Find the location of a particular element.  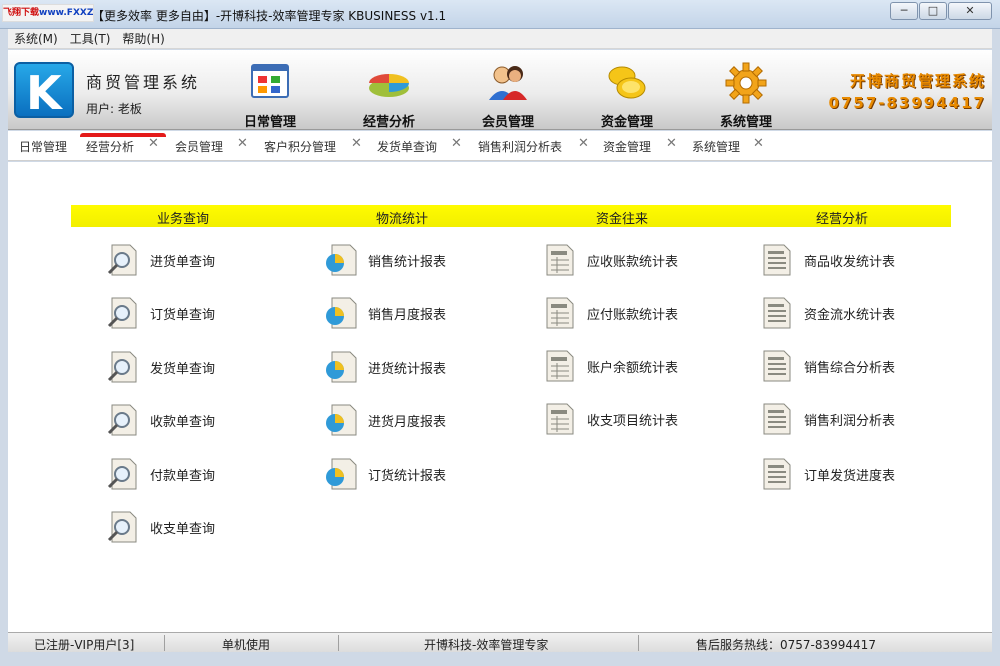

report-order-stats: 订货统计报表 is located at coordinates (385, 474).